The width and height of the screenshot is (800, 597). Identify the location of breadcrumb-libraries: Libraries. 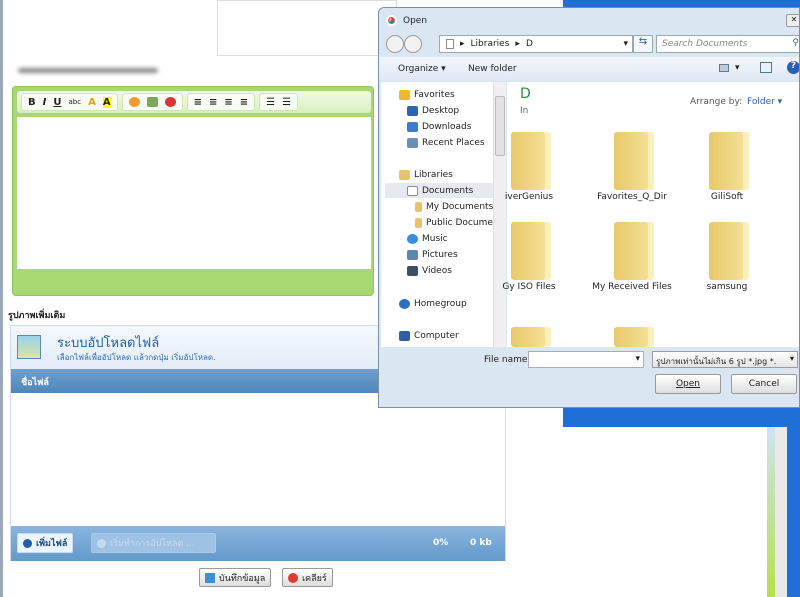
(490, 44).